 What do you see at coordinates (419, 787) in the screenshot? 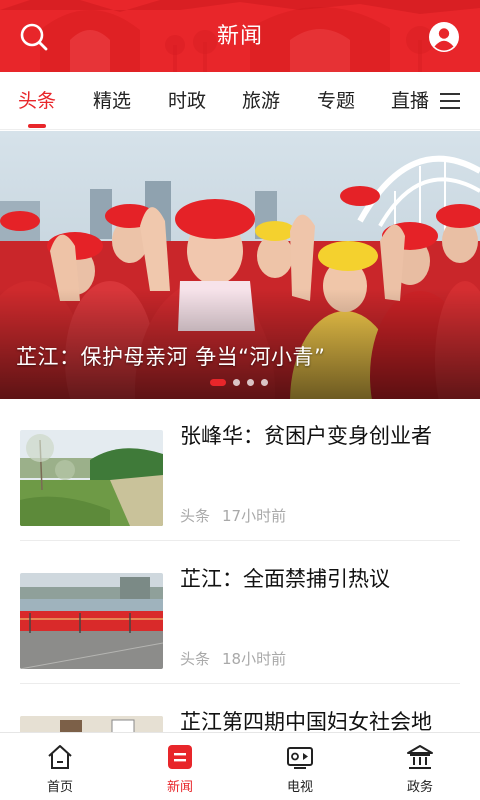
I see `nav-label: 政务` at bounding box center [419, 787].